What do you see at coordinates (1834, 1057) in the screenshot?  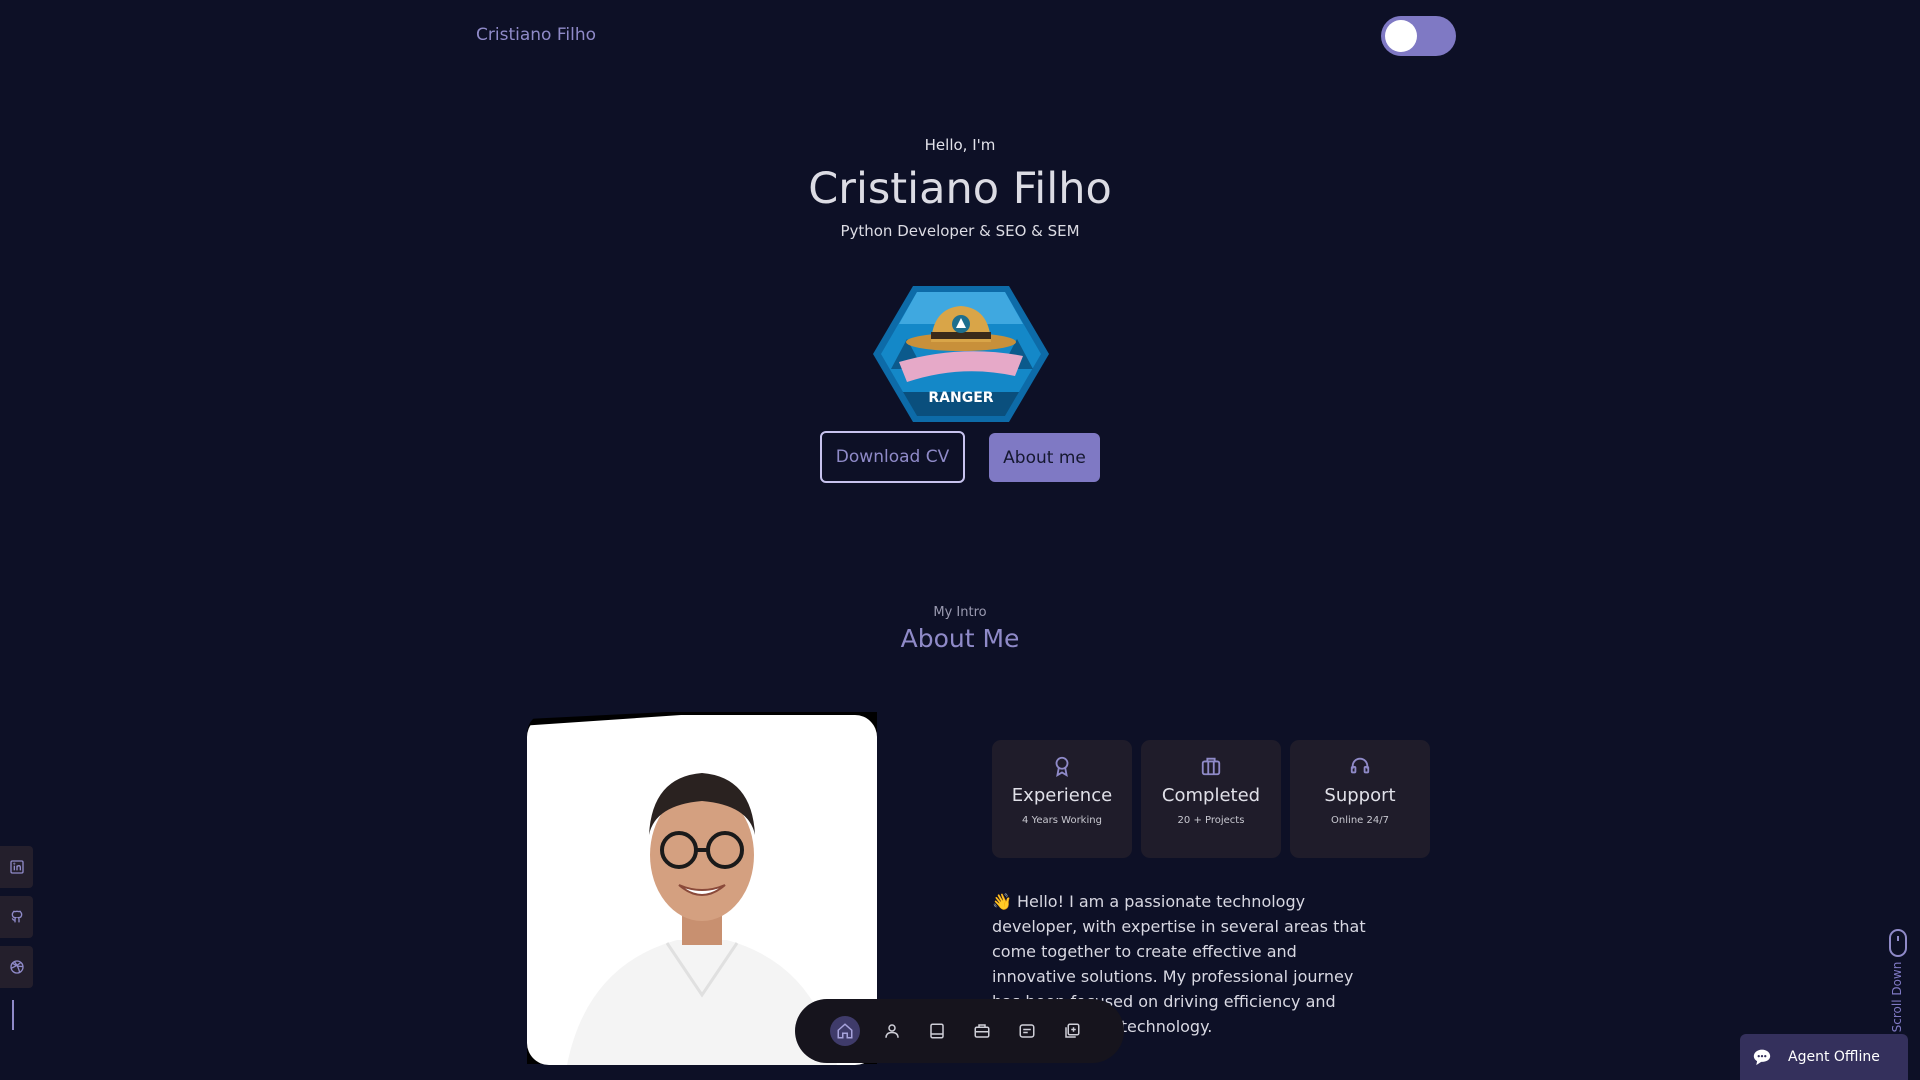 I see `chat-status-label: Agent Offline` at bounding box center [1834, 1057].